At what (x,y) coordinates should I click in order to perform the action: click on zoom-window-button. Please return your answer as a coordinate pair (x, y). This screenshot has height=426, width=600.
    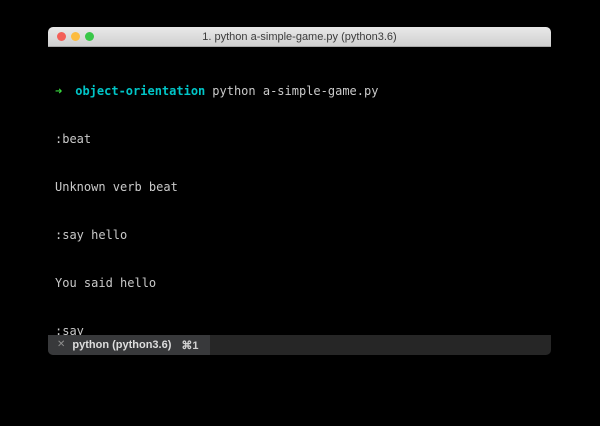
    Looking at the image, I should click on (89, 36).